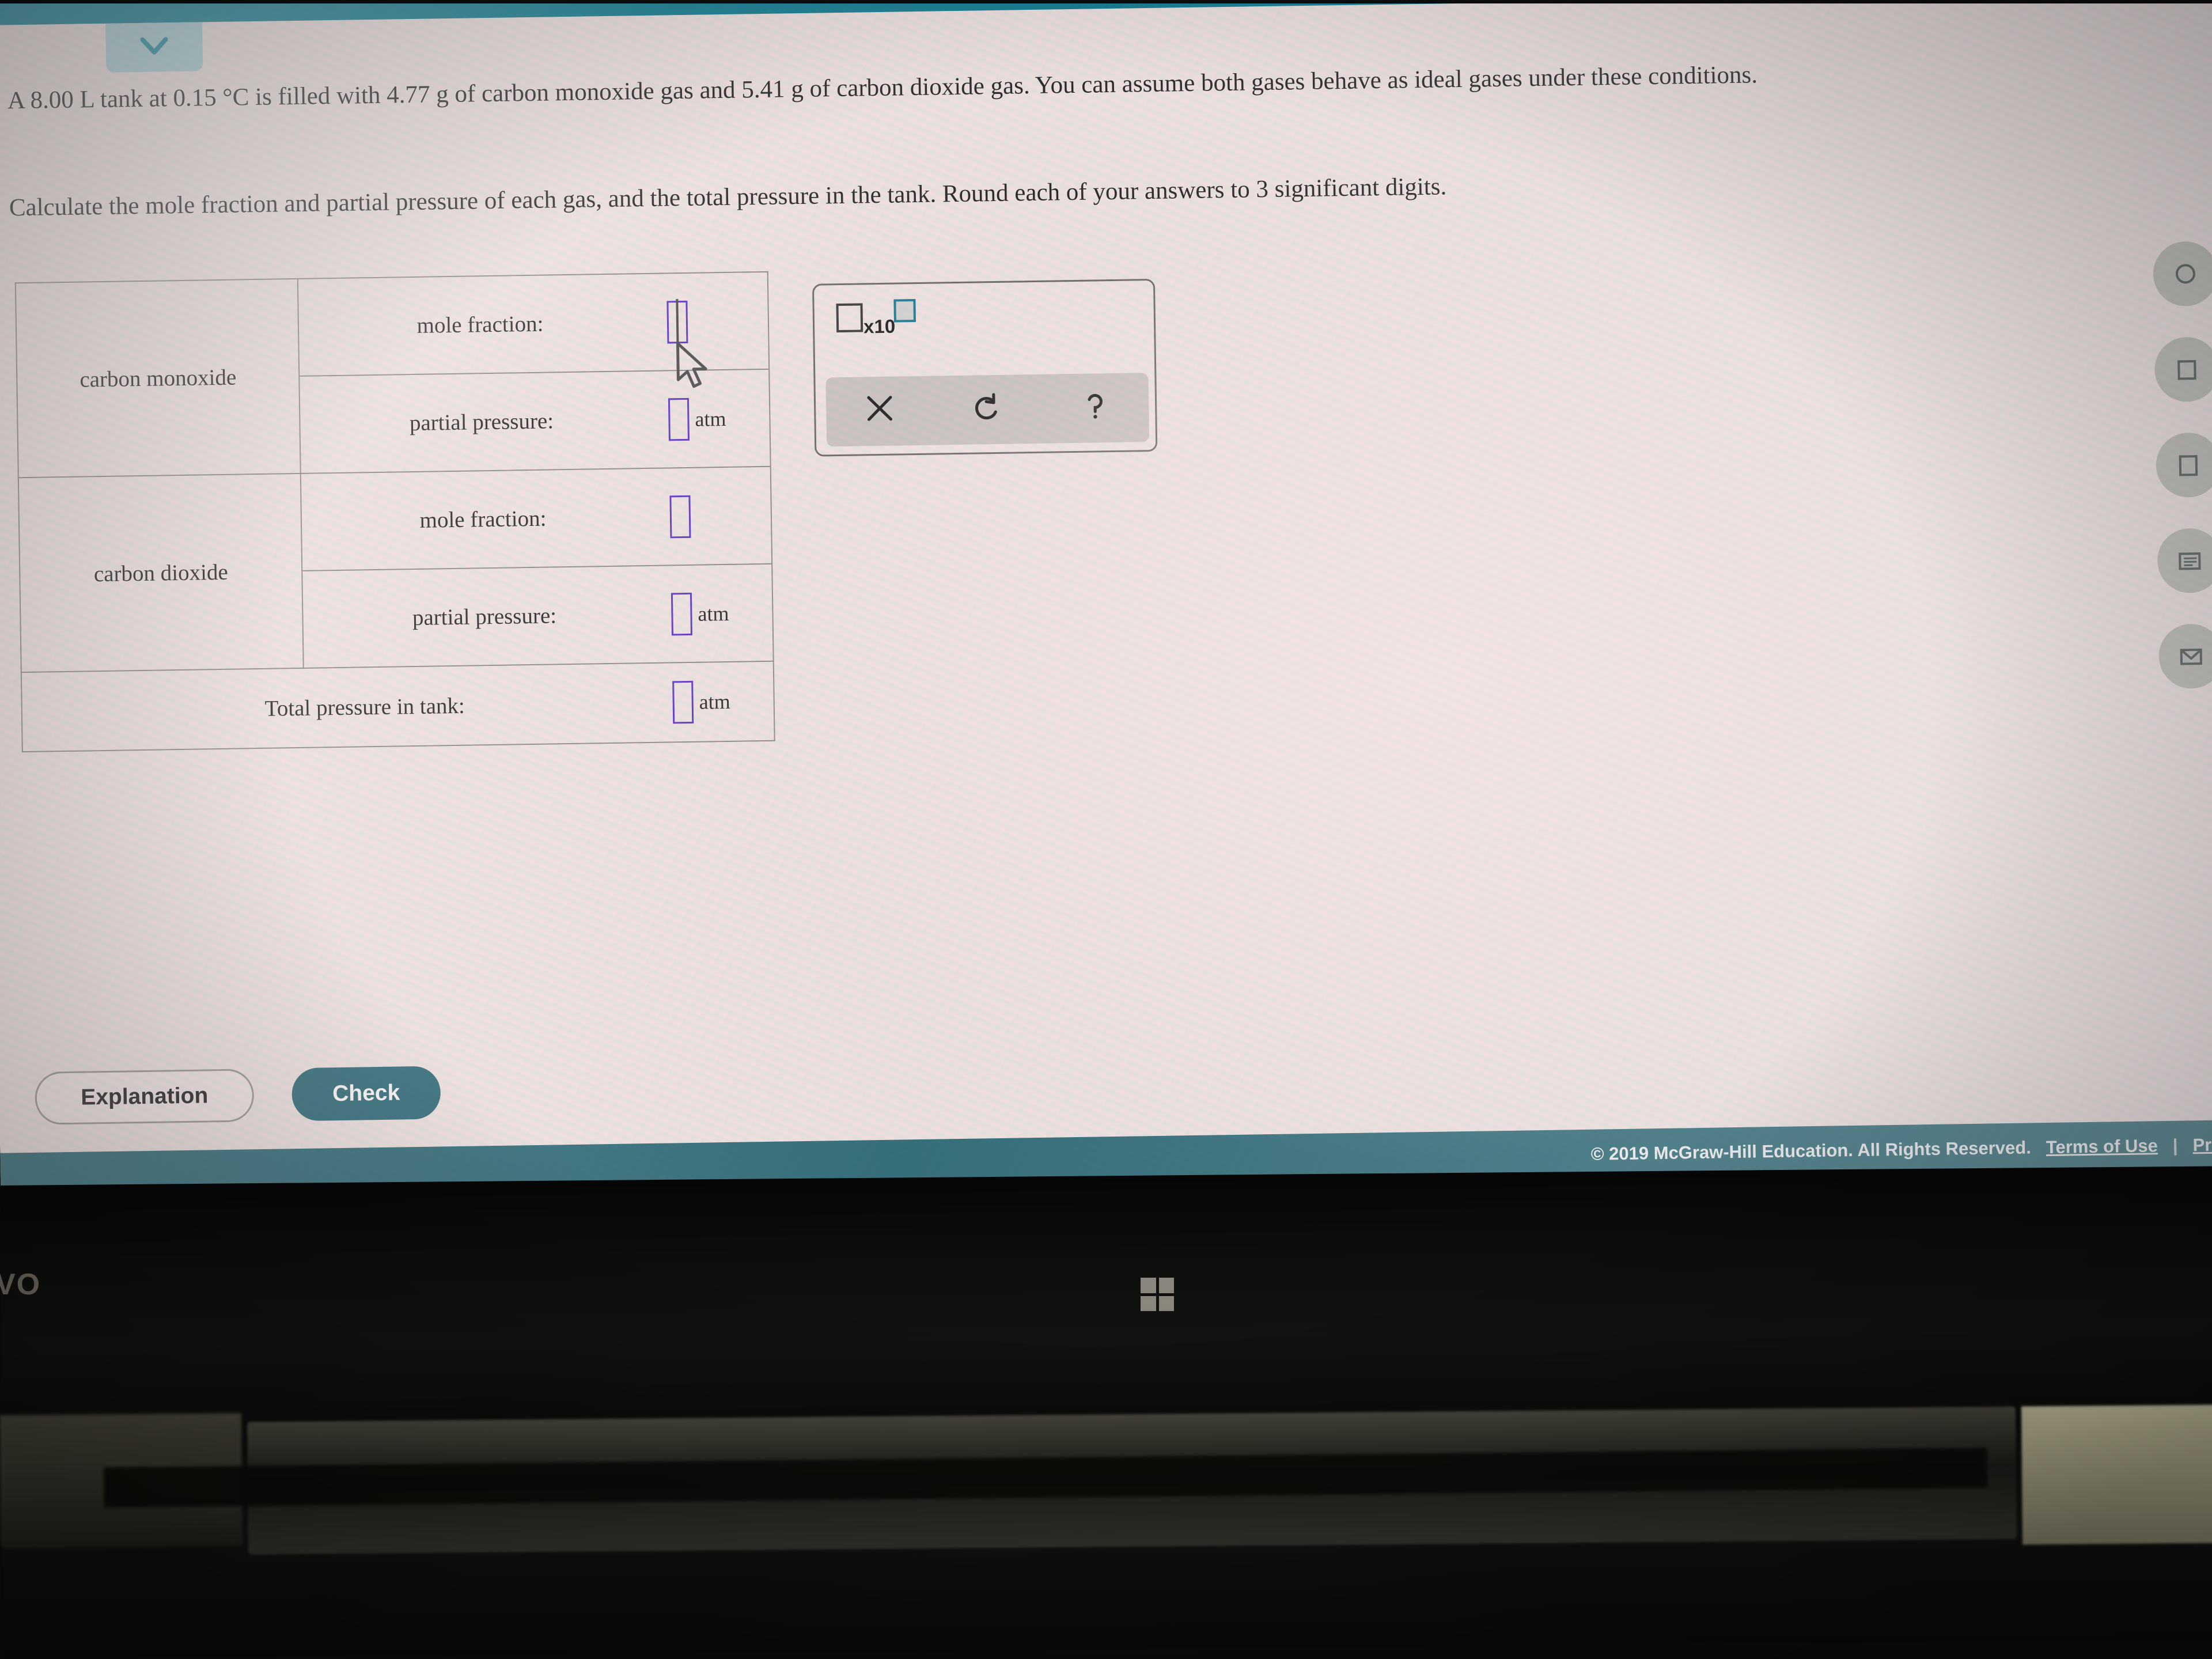 The width and height of the screenshot is (2212, 1659). Describe the element at coordinates (364, 707) in the screenshot. I see `total-pressure-label: Total pressure in tank:` at that location.